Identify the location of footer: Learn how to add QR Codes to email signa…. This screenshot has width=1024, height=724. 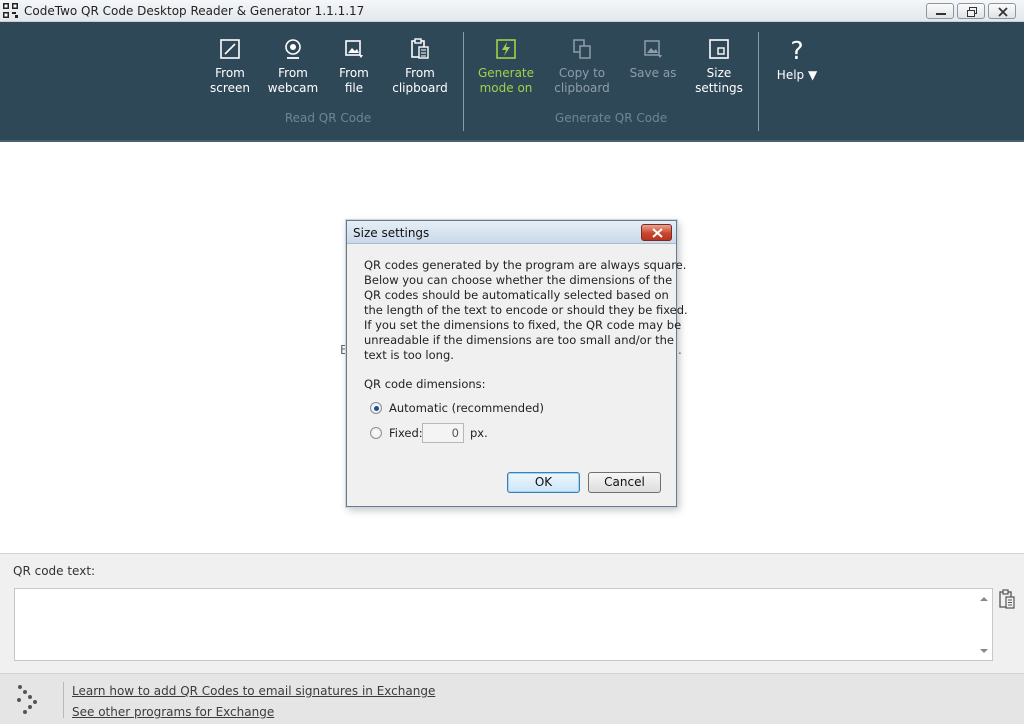
(512, 698).